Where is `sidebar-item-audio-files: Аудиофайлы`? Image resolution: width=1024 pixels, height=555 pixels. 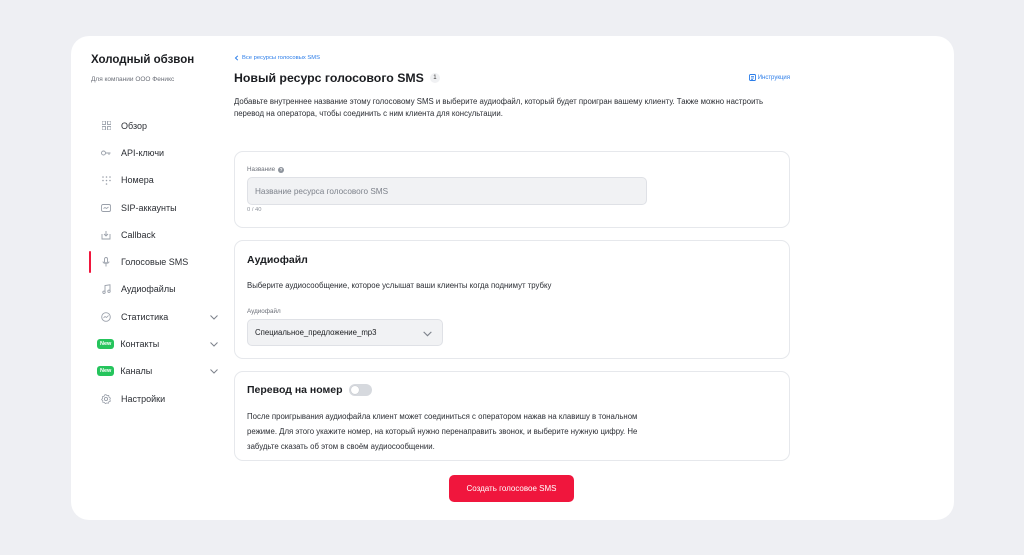 sidebar-item-audio-files: Аудиофайлы is located at coordinates (155, 289).